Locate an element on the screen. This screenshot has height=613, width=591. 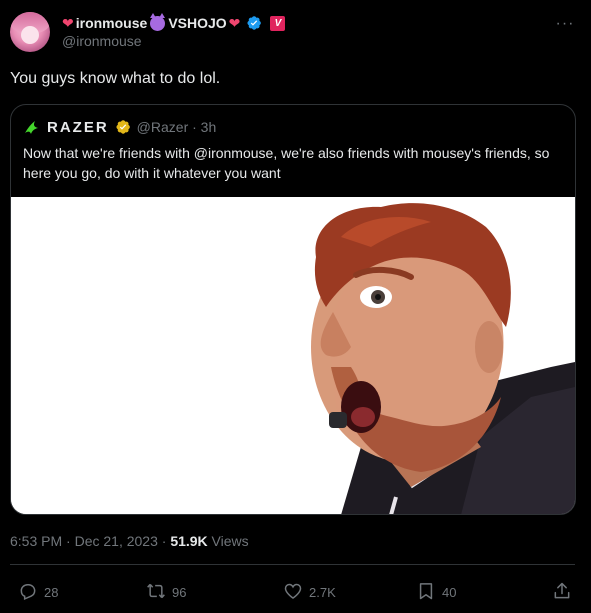
bookmark-count: 40 is located at coordinates (449, 592).